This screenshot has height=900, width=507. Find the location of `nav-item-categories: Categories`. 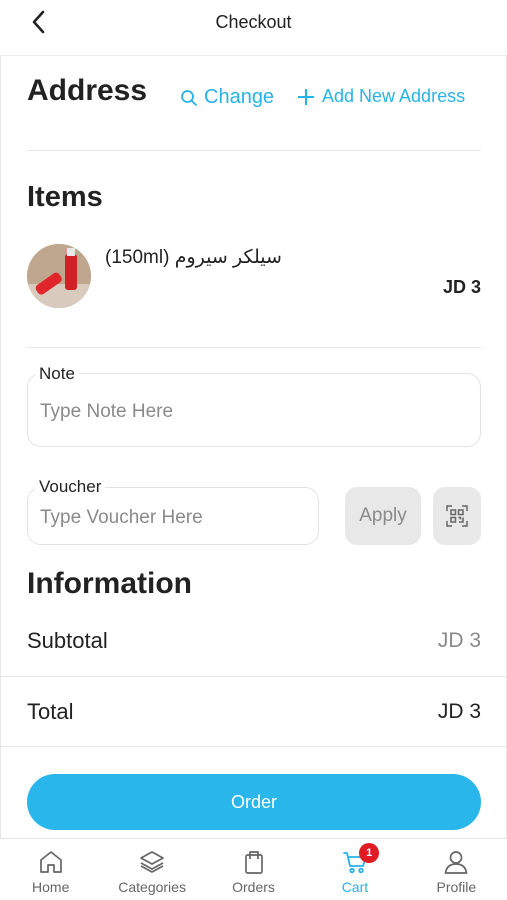

nav-item-categories: Categories is located at coordinates (151, 869).